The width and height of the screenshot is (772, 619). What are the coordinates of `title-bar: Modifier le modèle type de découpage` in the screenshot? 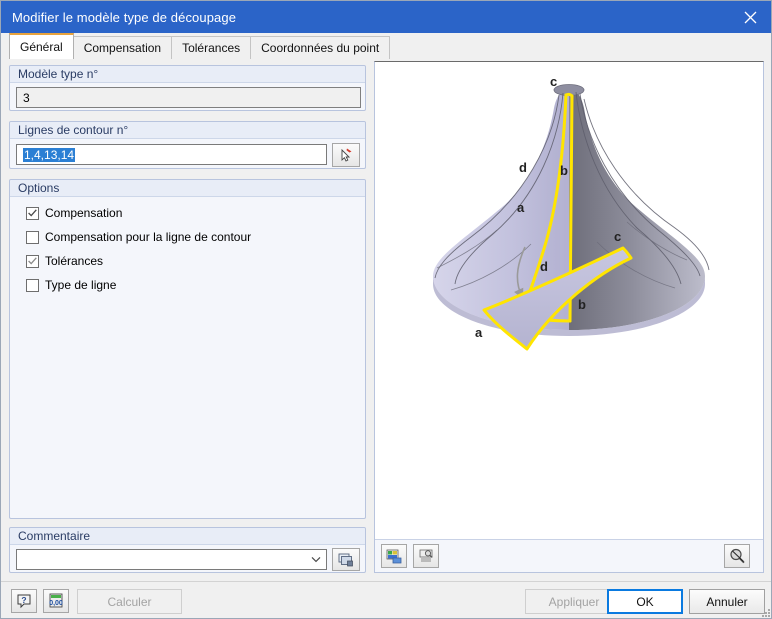 It's located at (386, 17).